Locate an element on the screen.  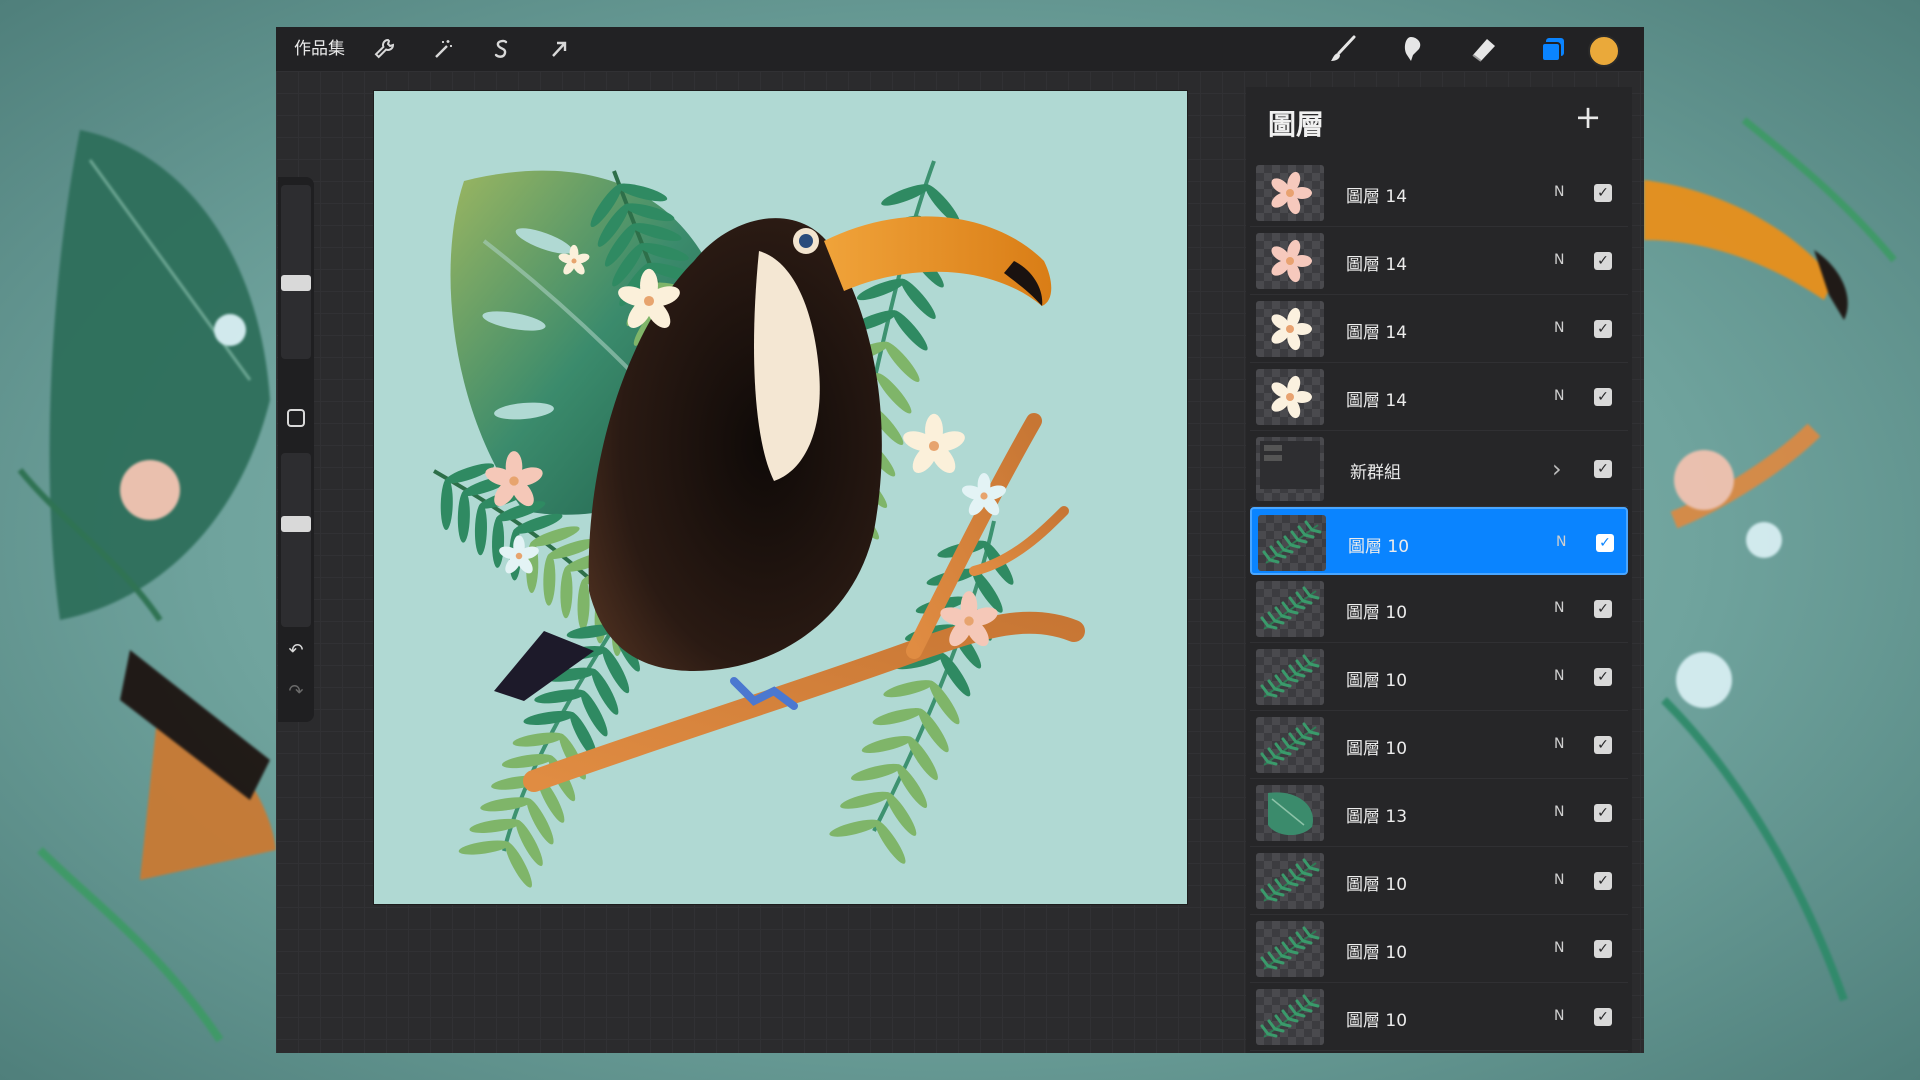
undo-icon: ↶ is located at coordinates (296, 651).